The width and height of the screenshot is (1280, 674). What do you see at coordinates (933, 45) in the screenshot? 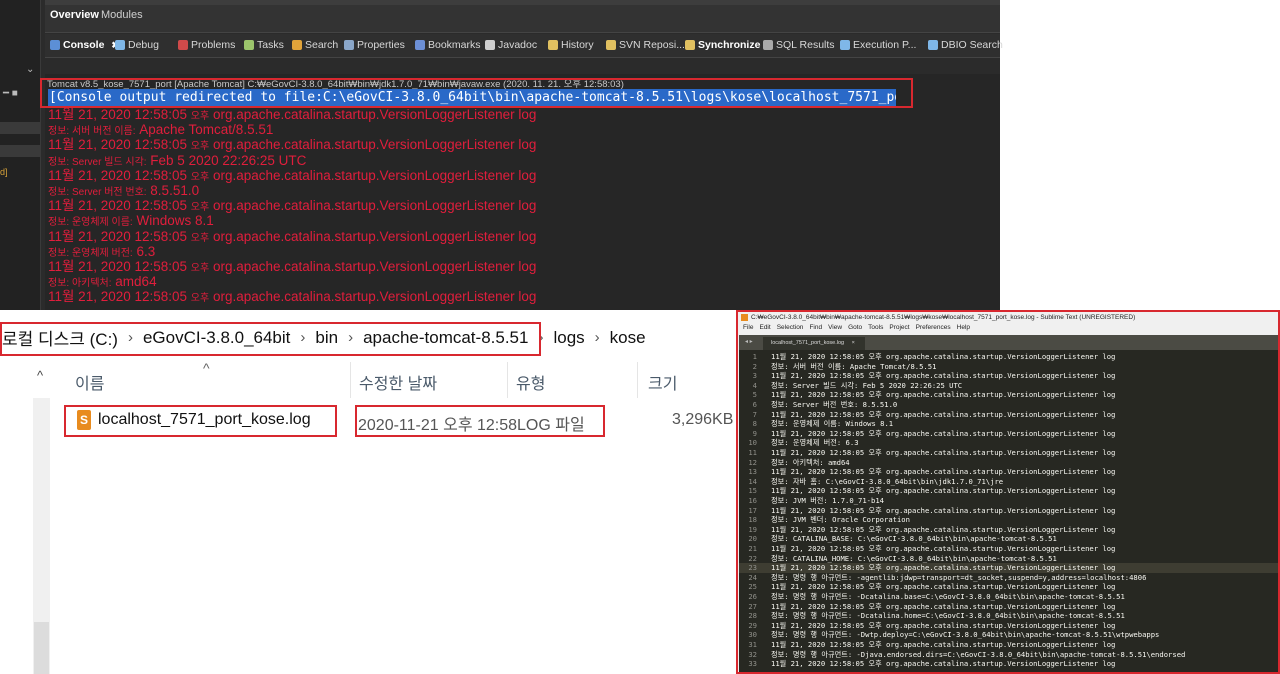
I see `dbio-search-icon` at bounding box center [933, 45].